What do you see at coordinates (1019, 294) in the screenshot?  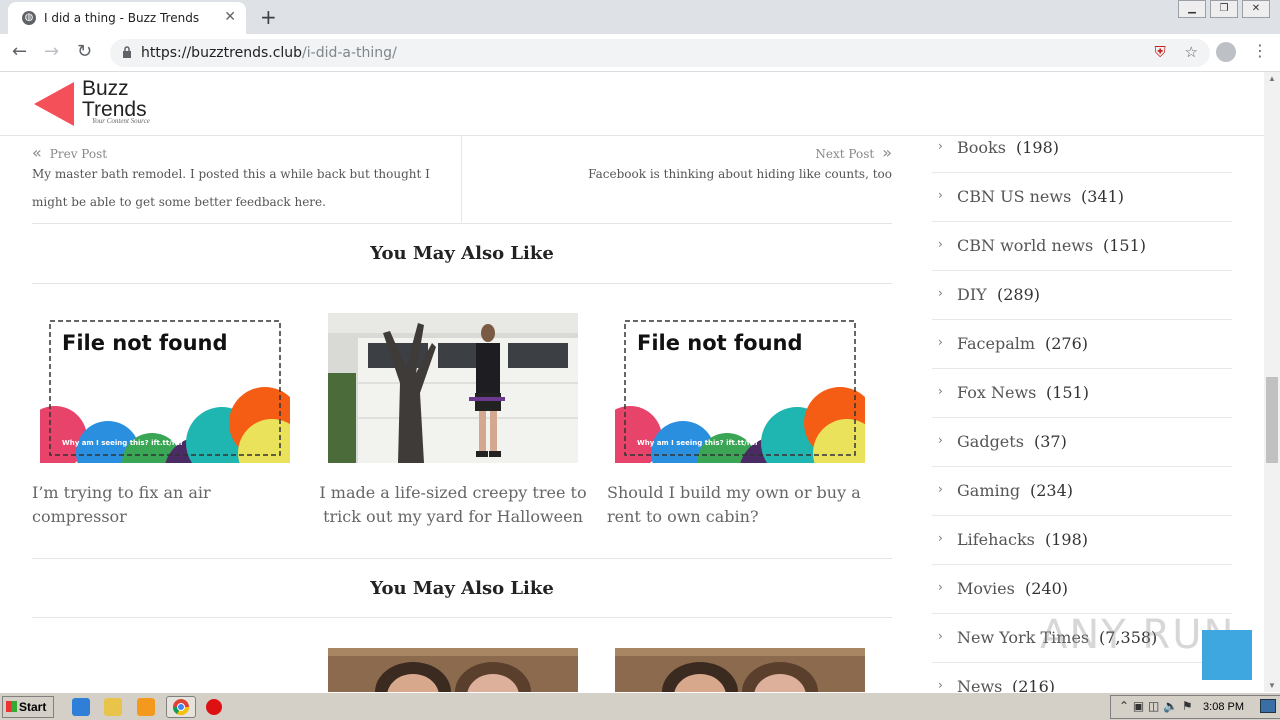 I see `category-count: (289)` at bounding box center [1019, 294].